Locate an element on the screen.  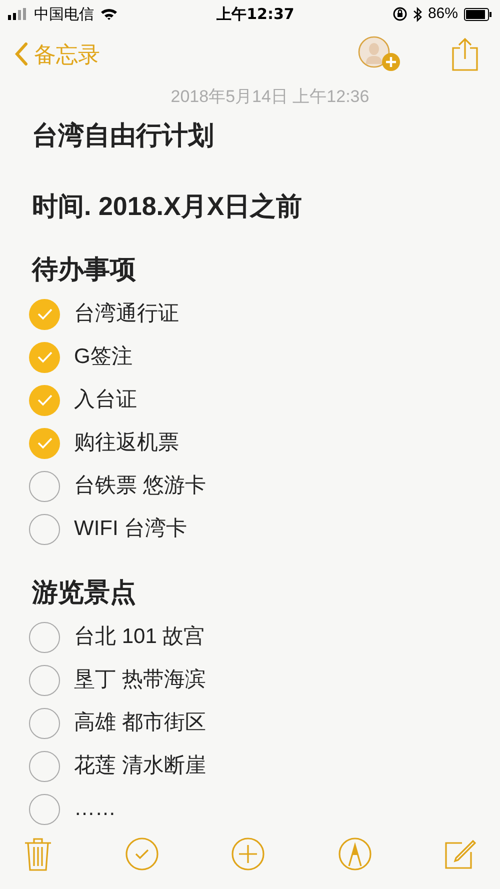
battery-icon is located at coordinates (478, 14).